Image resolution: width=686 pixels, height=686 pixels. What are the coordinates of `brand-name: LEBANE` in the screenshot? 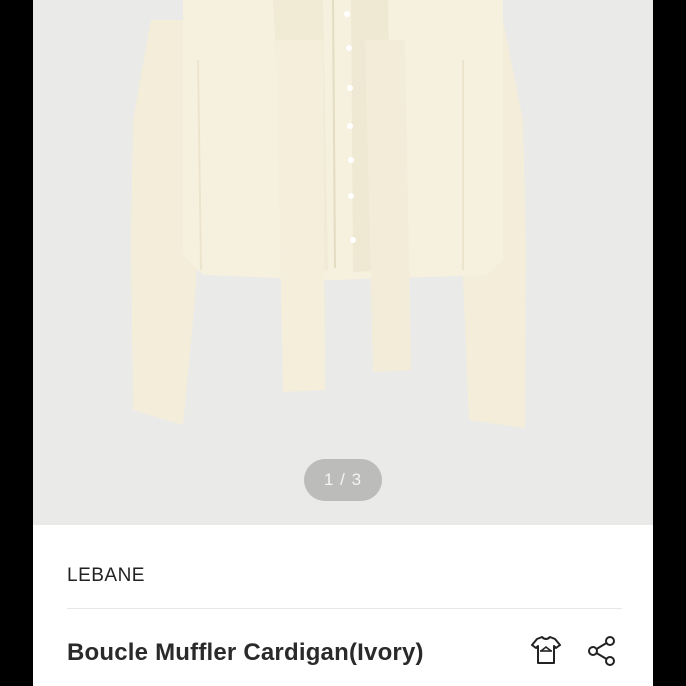 It's located at (106, 576).